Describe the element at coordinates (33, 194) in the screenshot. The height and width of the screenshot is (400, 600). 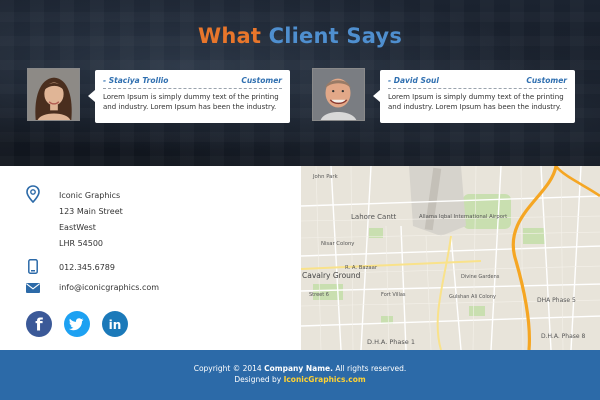
I see `map-pin-icon` at that location.